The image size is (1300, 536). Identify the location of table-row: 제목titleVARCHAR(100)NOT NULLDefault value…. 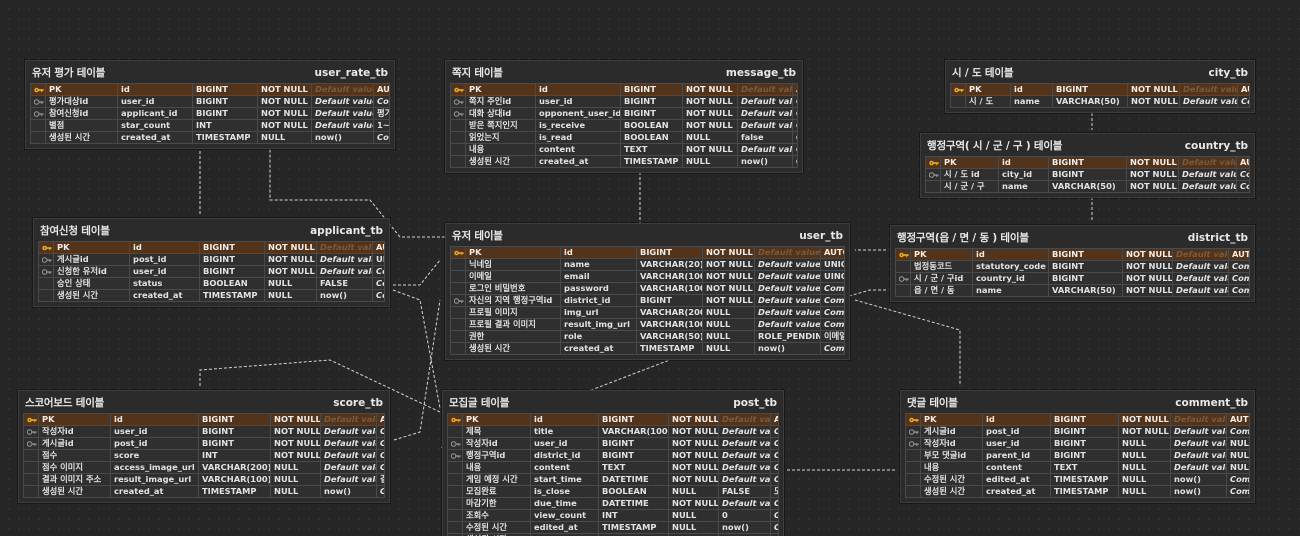
(613, 431).